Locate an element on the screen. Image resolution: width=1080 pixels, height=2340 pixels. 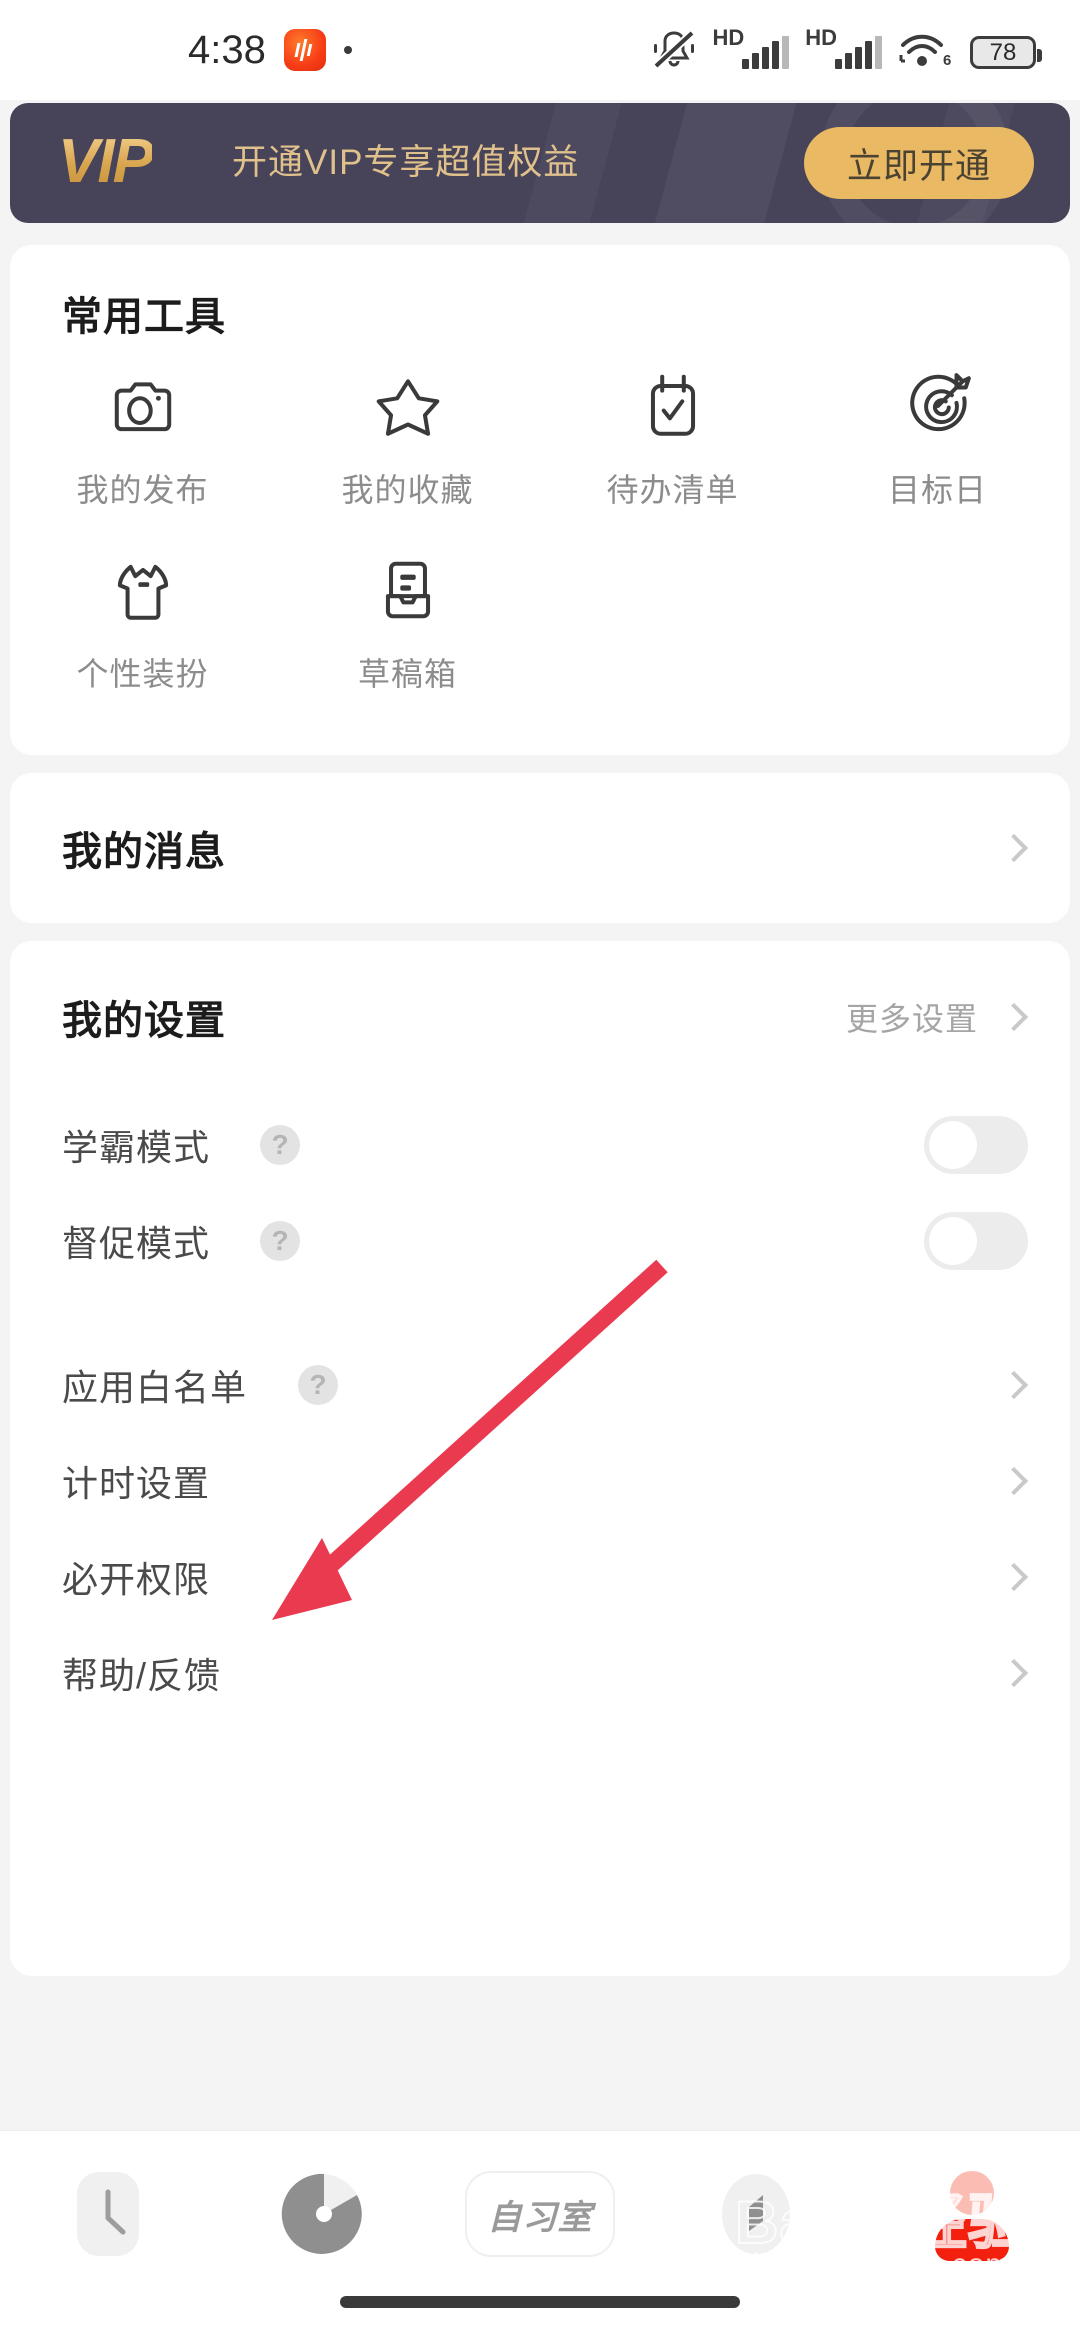
tool-drafts: 草稿箱 is located at coordinates (407, 624).